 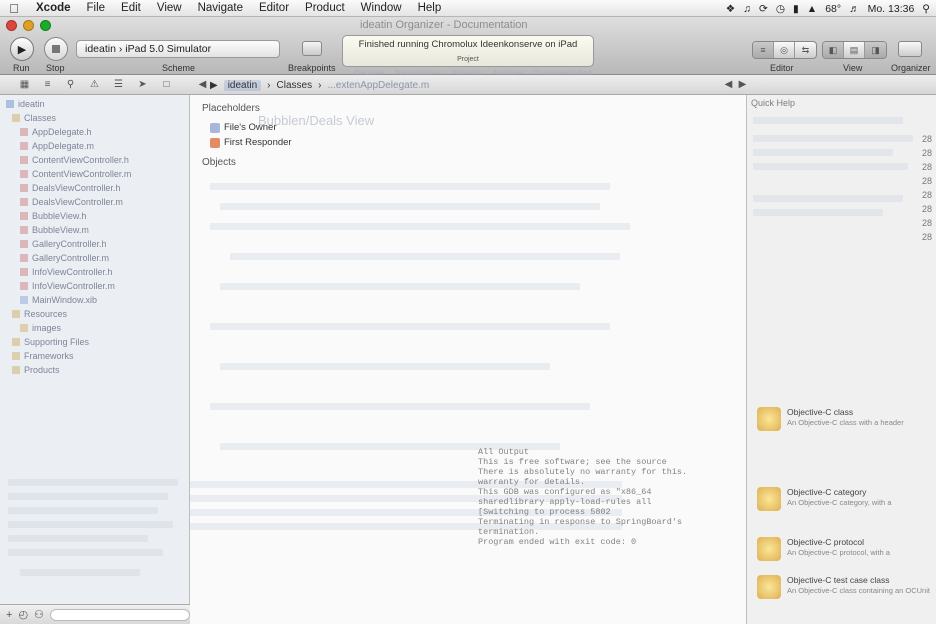 What do you see at coordinates (94, 202) in the screenshot?
I see `file-row: DealsViewController.m` at bounding box center [94, 202].